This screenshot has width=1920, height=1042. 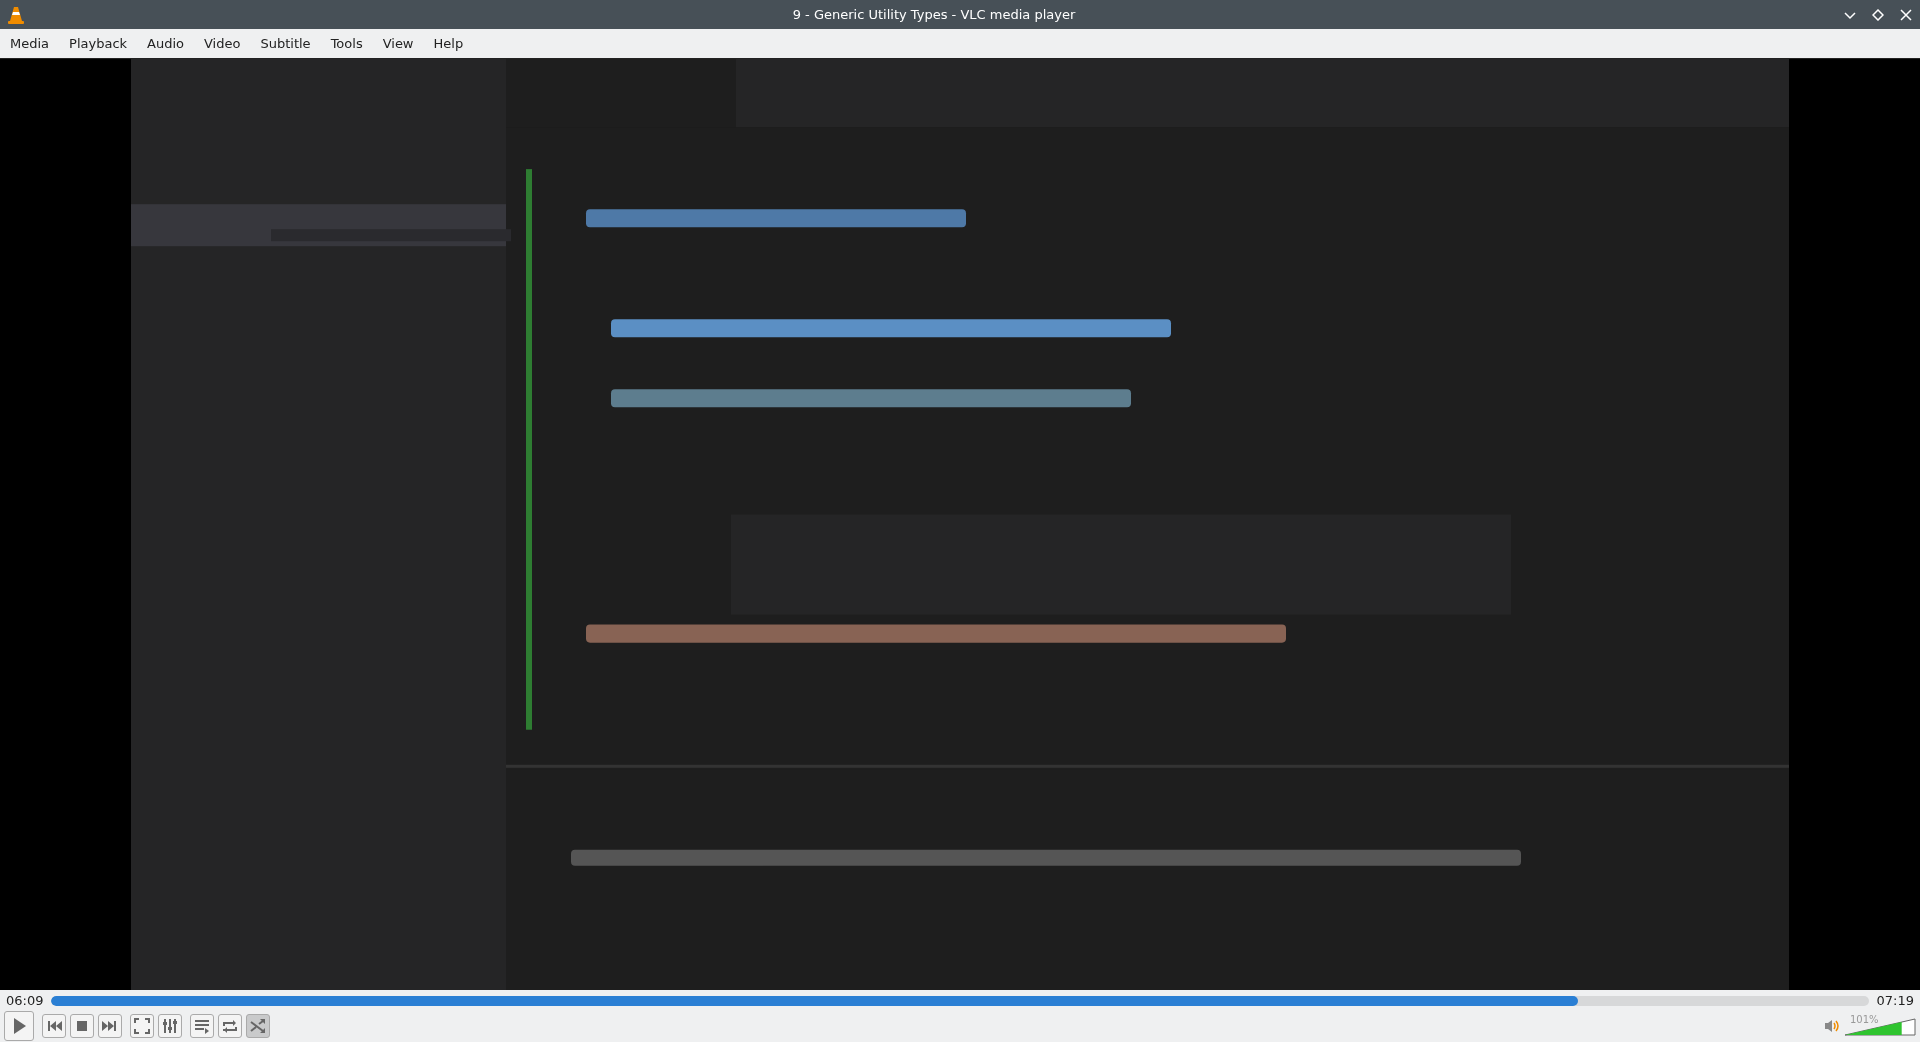 I want to click on traffic-cone-icon, so click(x=16, y=14).